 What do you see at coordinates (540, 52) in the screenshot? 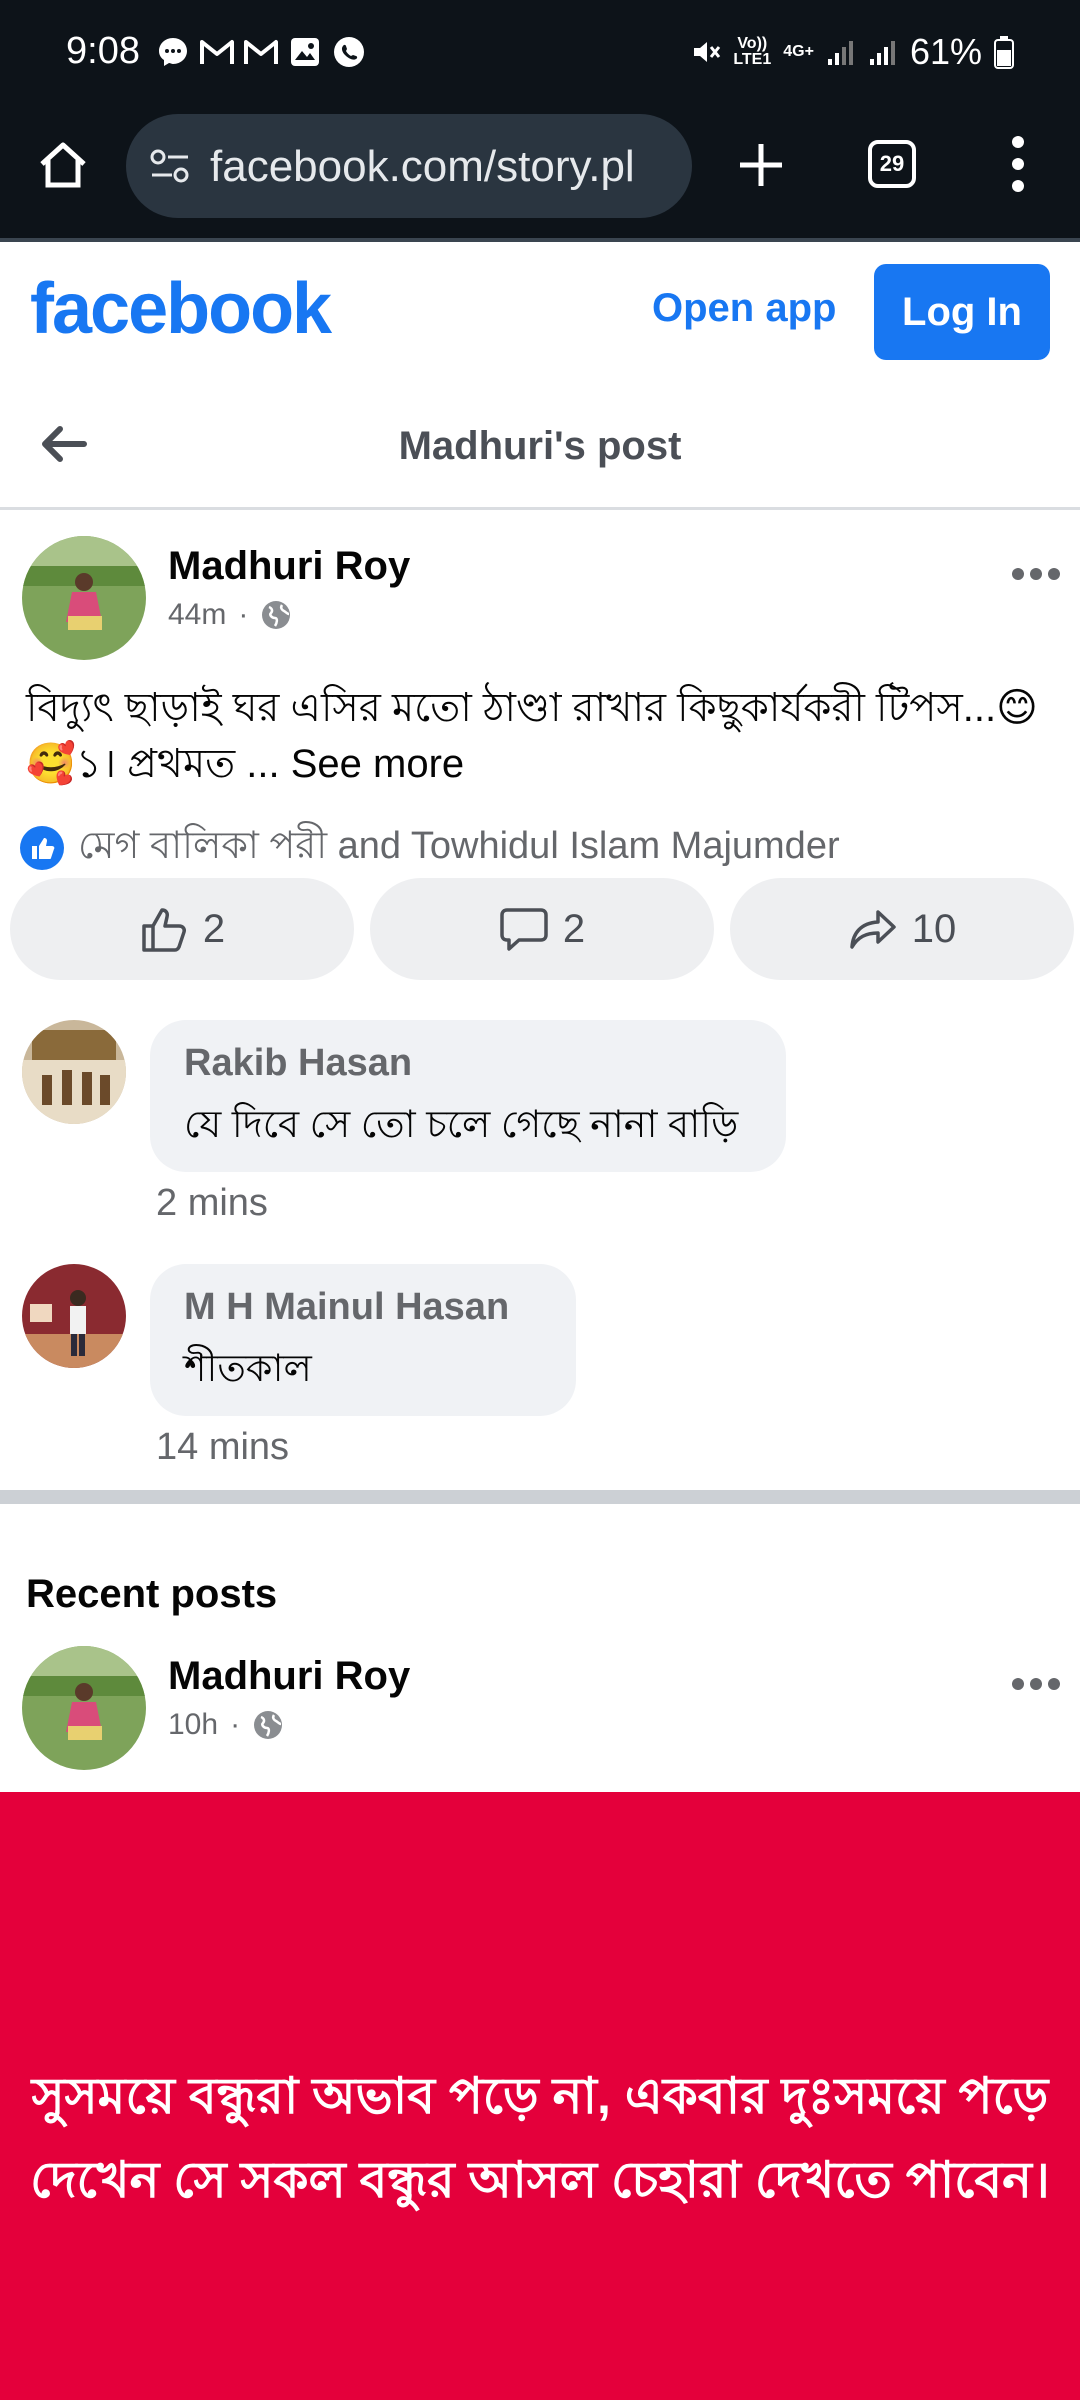
I see `status-bar: 9:08 Vo)) LTE1 4G+ 61%` at bounding box center [540, 52].